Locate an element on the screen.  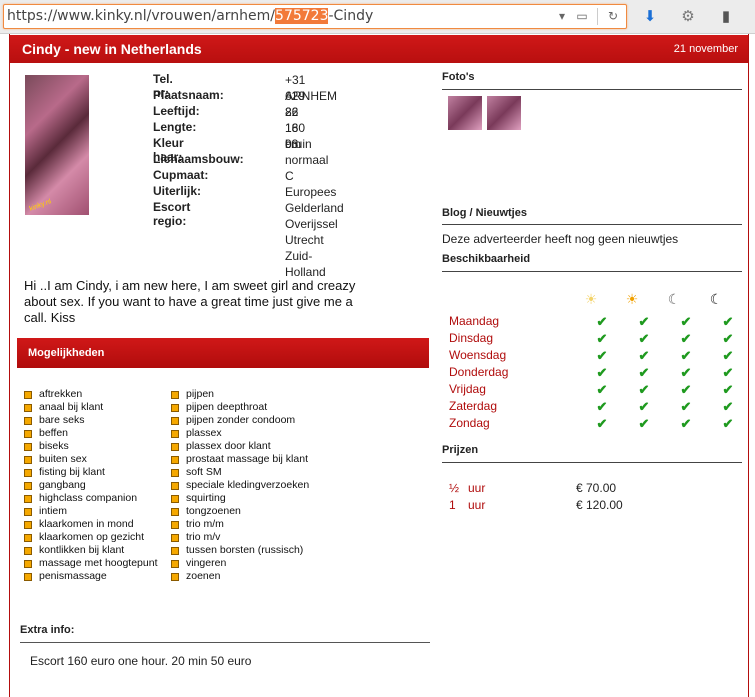
url-suffix: -Cindy is located at coordinates (351, 16).